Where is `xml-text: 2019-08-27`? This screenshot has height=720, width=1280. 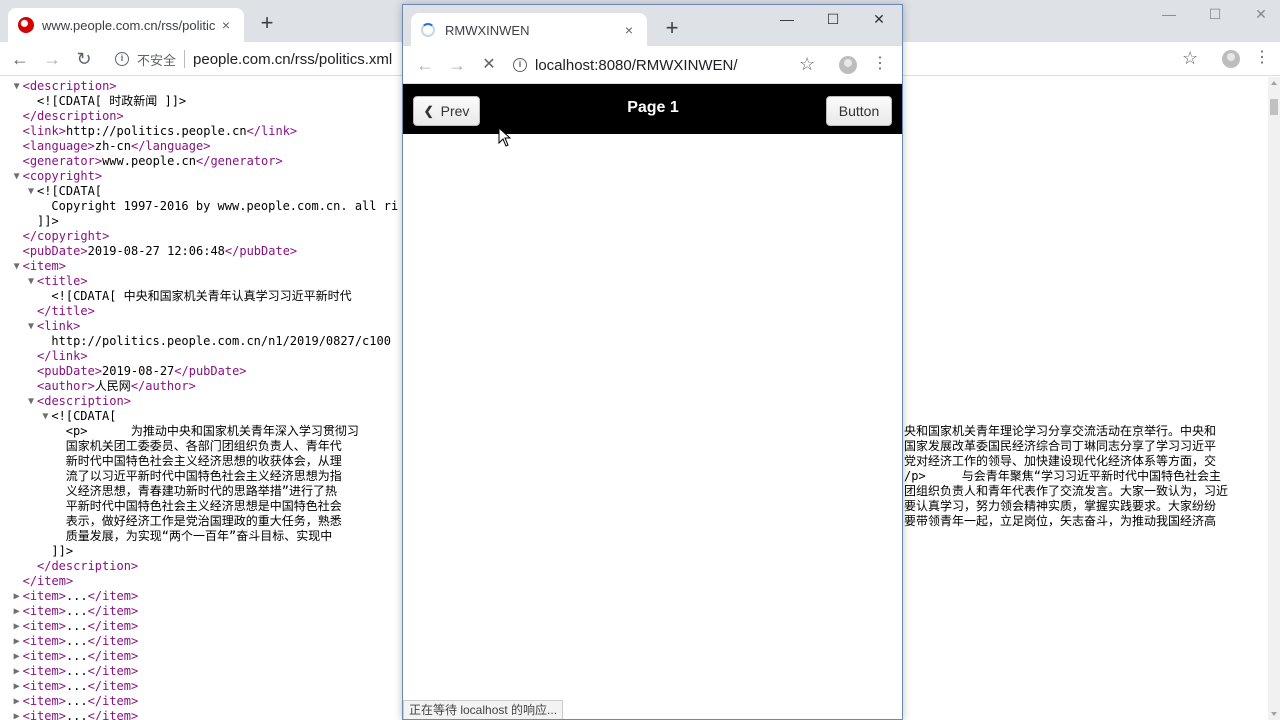
xml-text: 2019-08-27 is located at coordinates (138, 371).